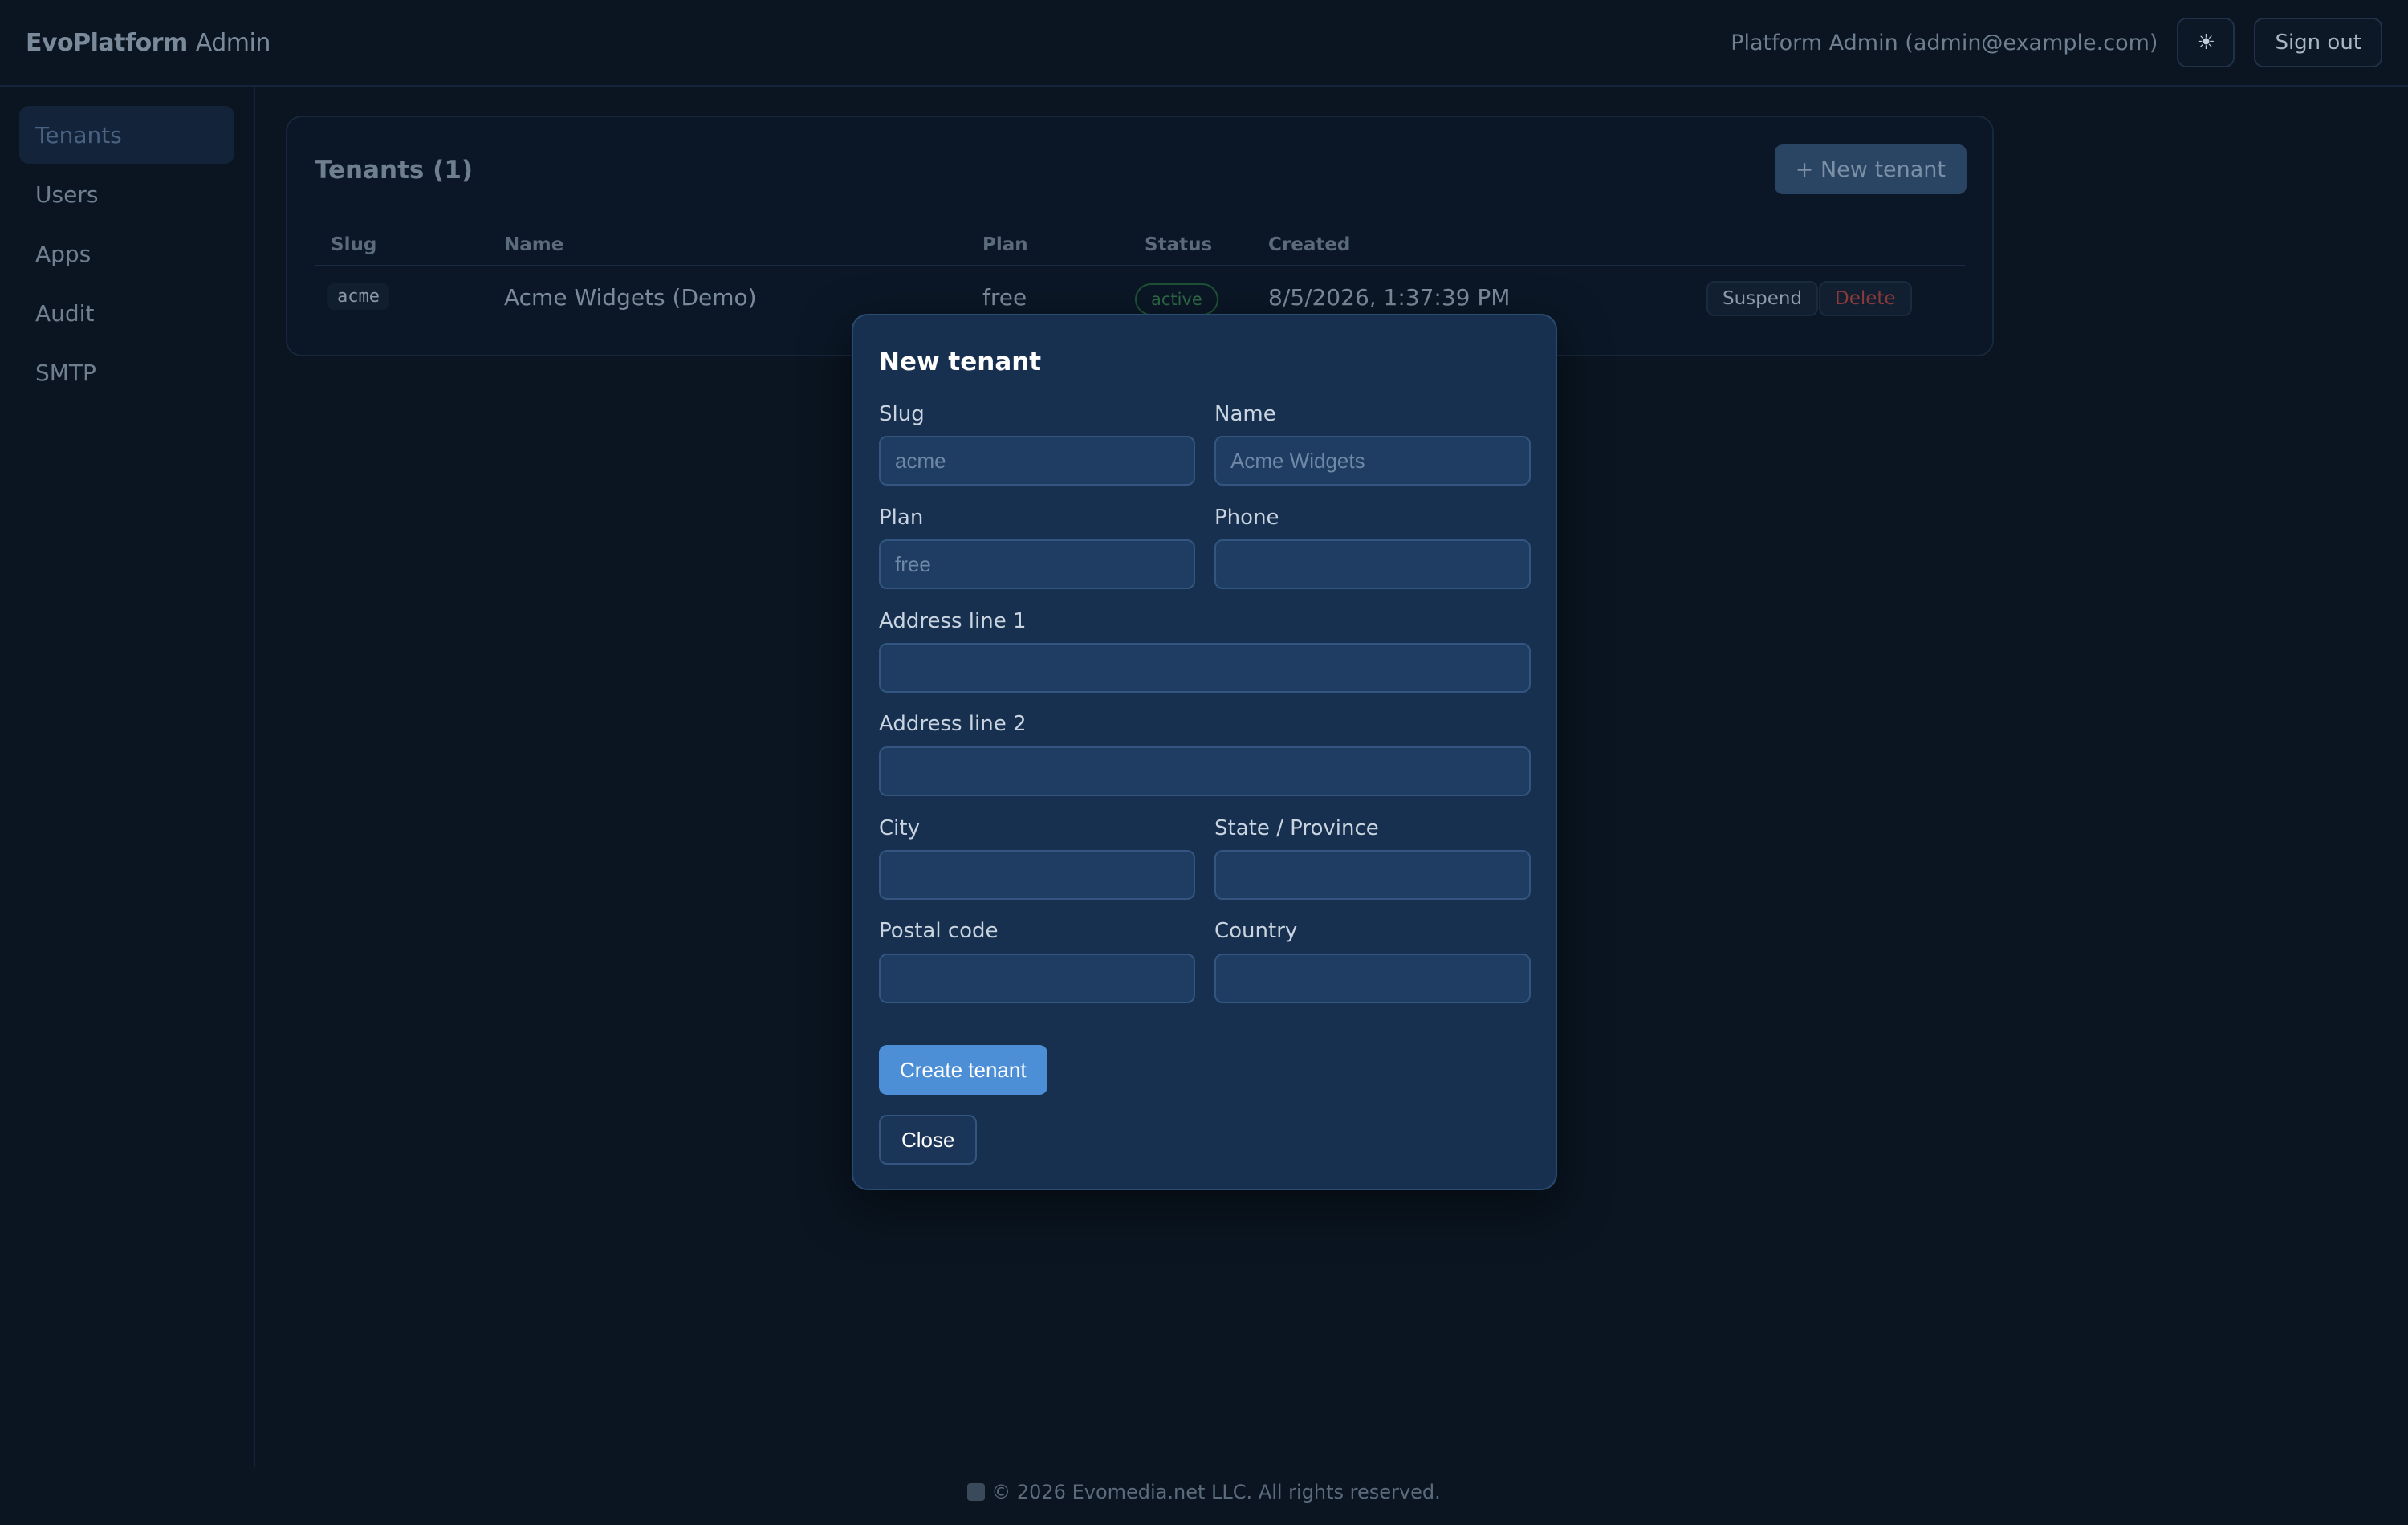 This screenshot has width=2408, height=1525. What do you see at coordinates (126, 194) in the screenshot?
I see `sidebar-item-users: Users` at bounding box center [126, 194].